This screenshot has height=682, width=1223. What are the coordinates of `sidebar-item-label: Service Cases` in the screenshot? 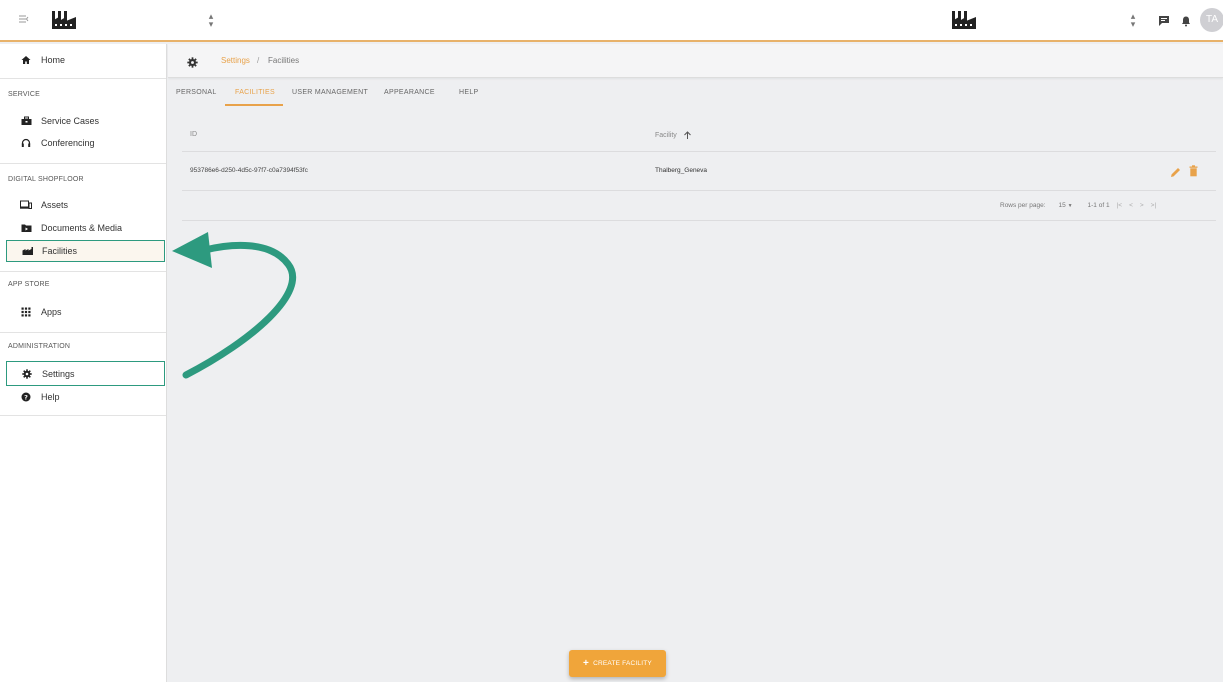 It's located at (70, 121).